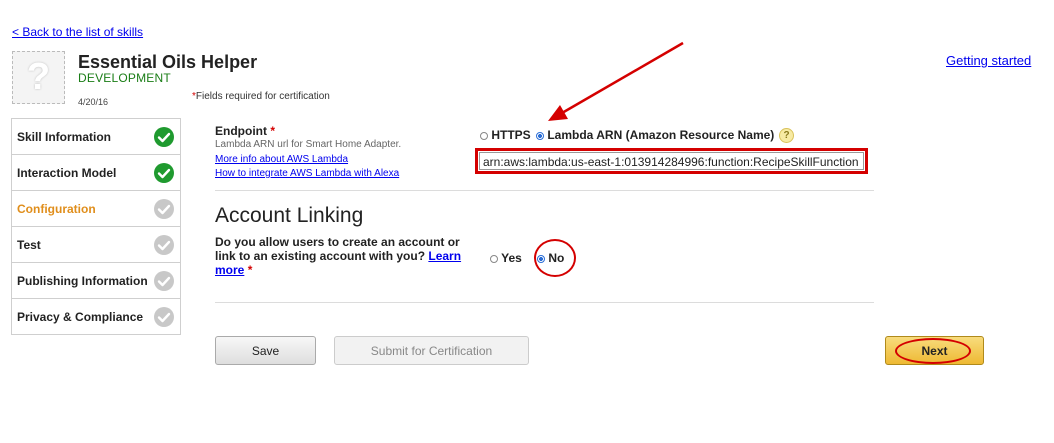 The width and height of the screenshot is (1054, 443). I want to click on sidebar-item-label: Privacy & Compliance, so click(80, 317).